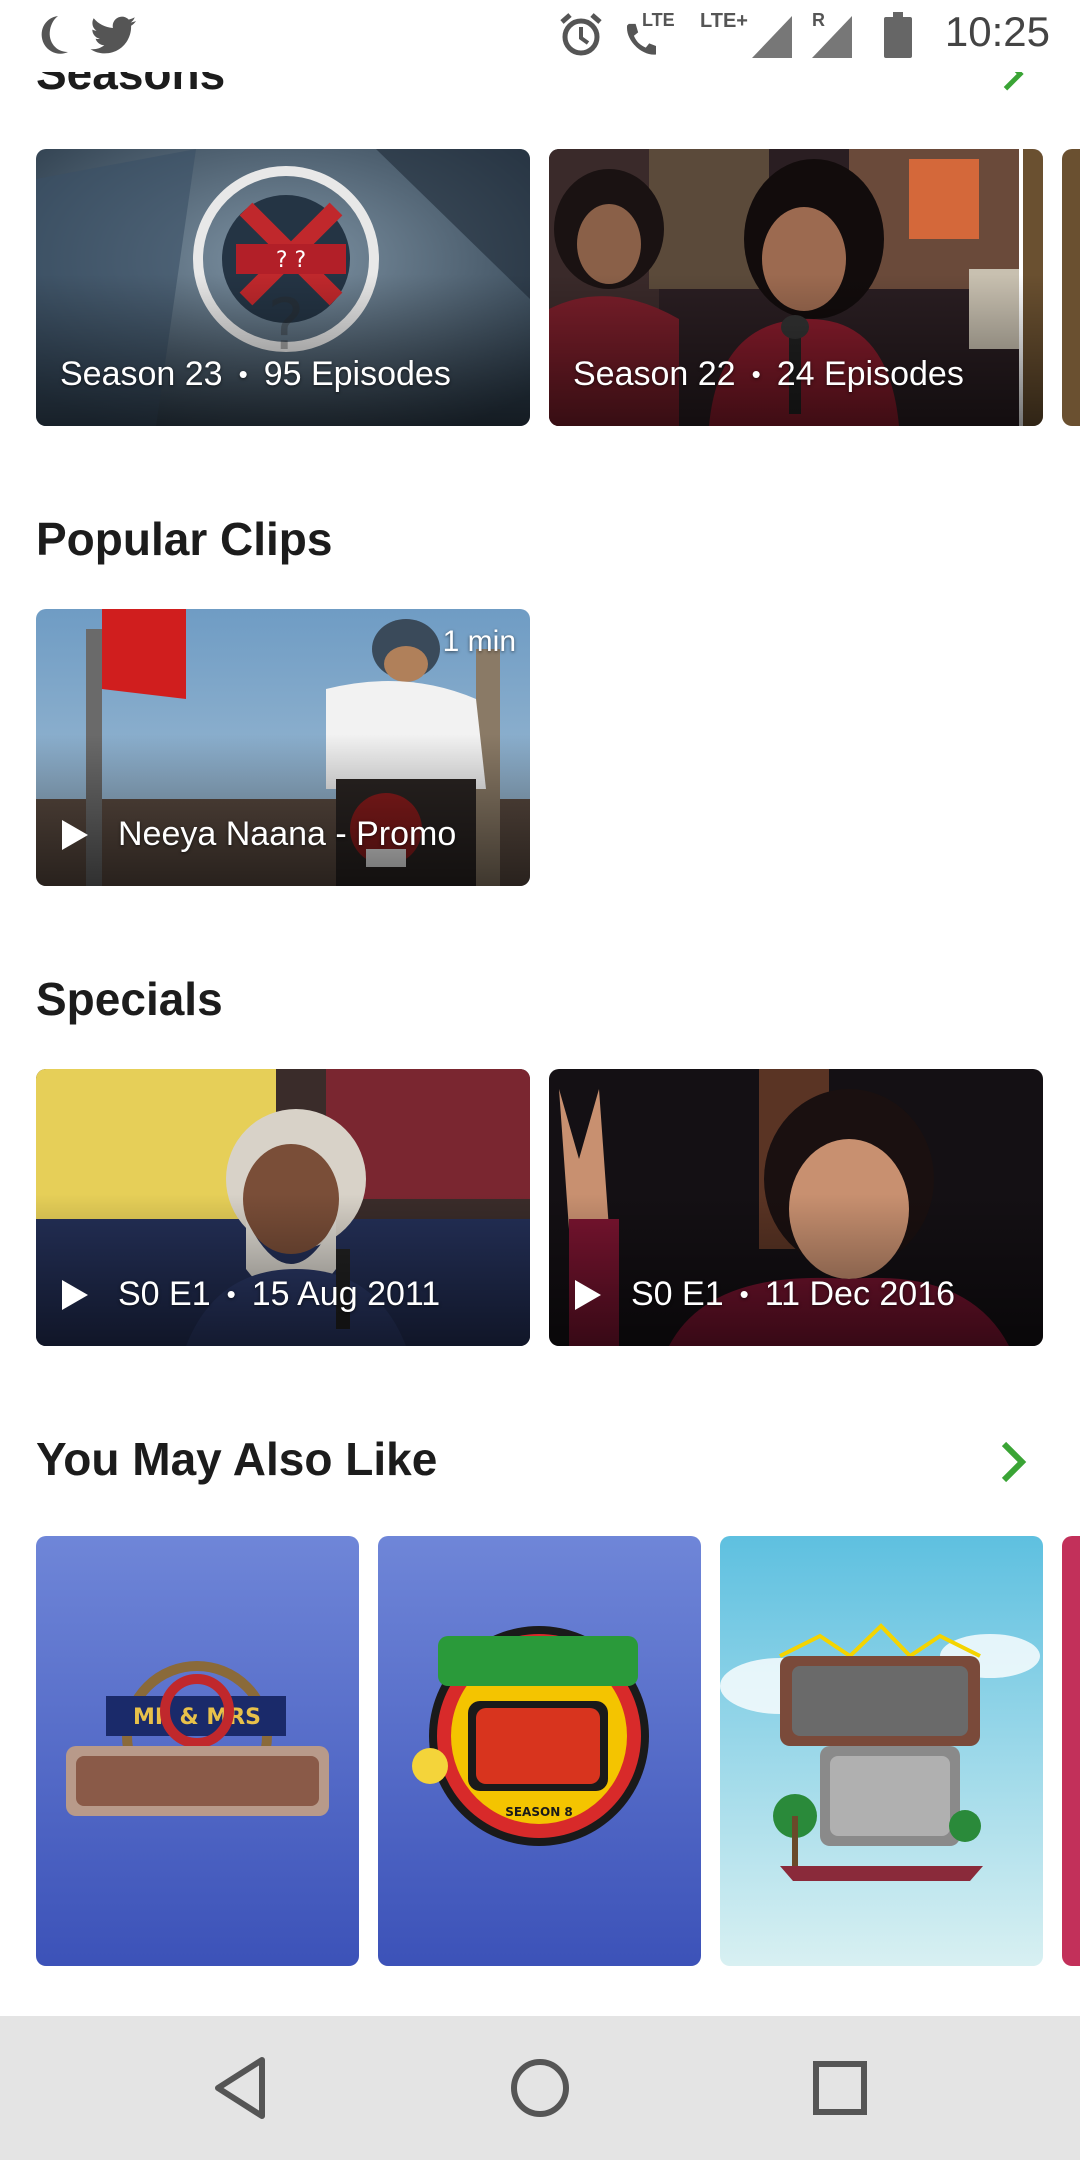 Image resolution: width=1080 pixels, height=2160 pixels. What do you see at coordinates (54, 35) in the screenshot?
I see `moon-icon` at bounding box center [54, 35].